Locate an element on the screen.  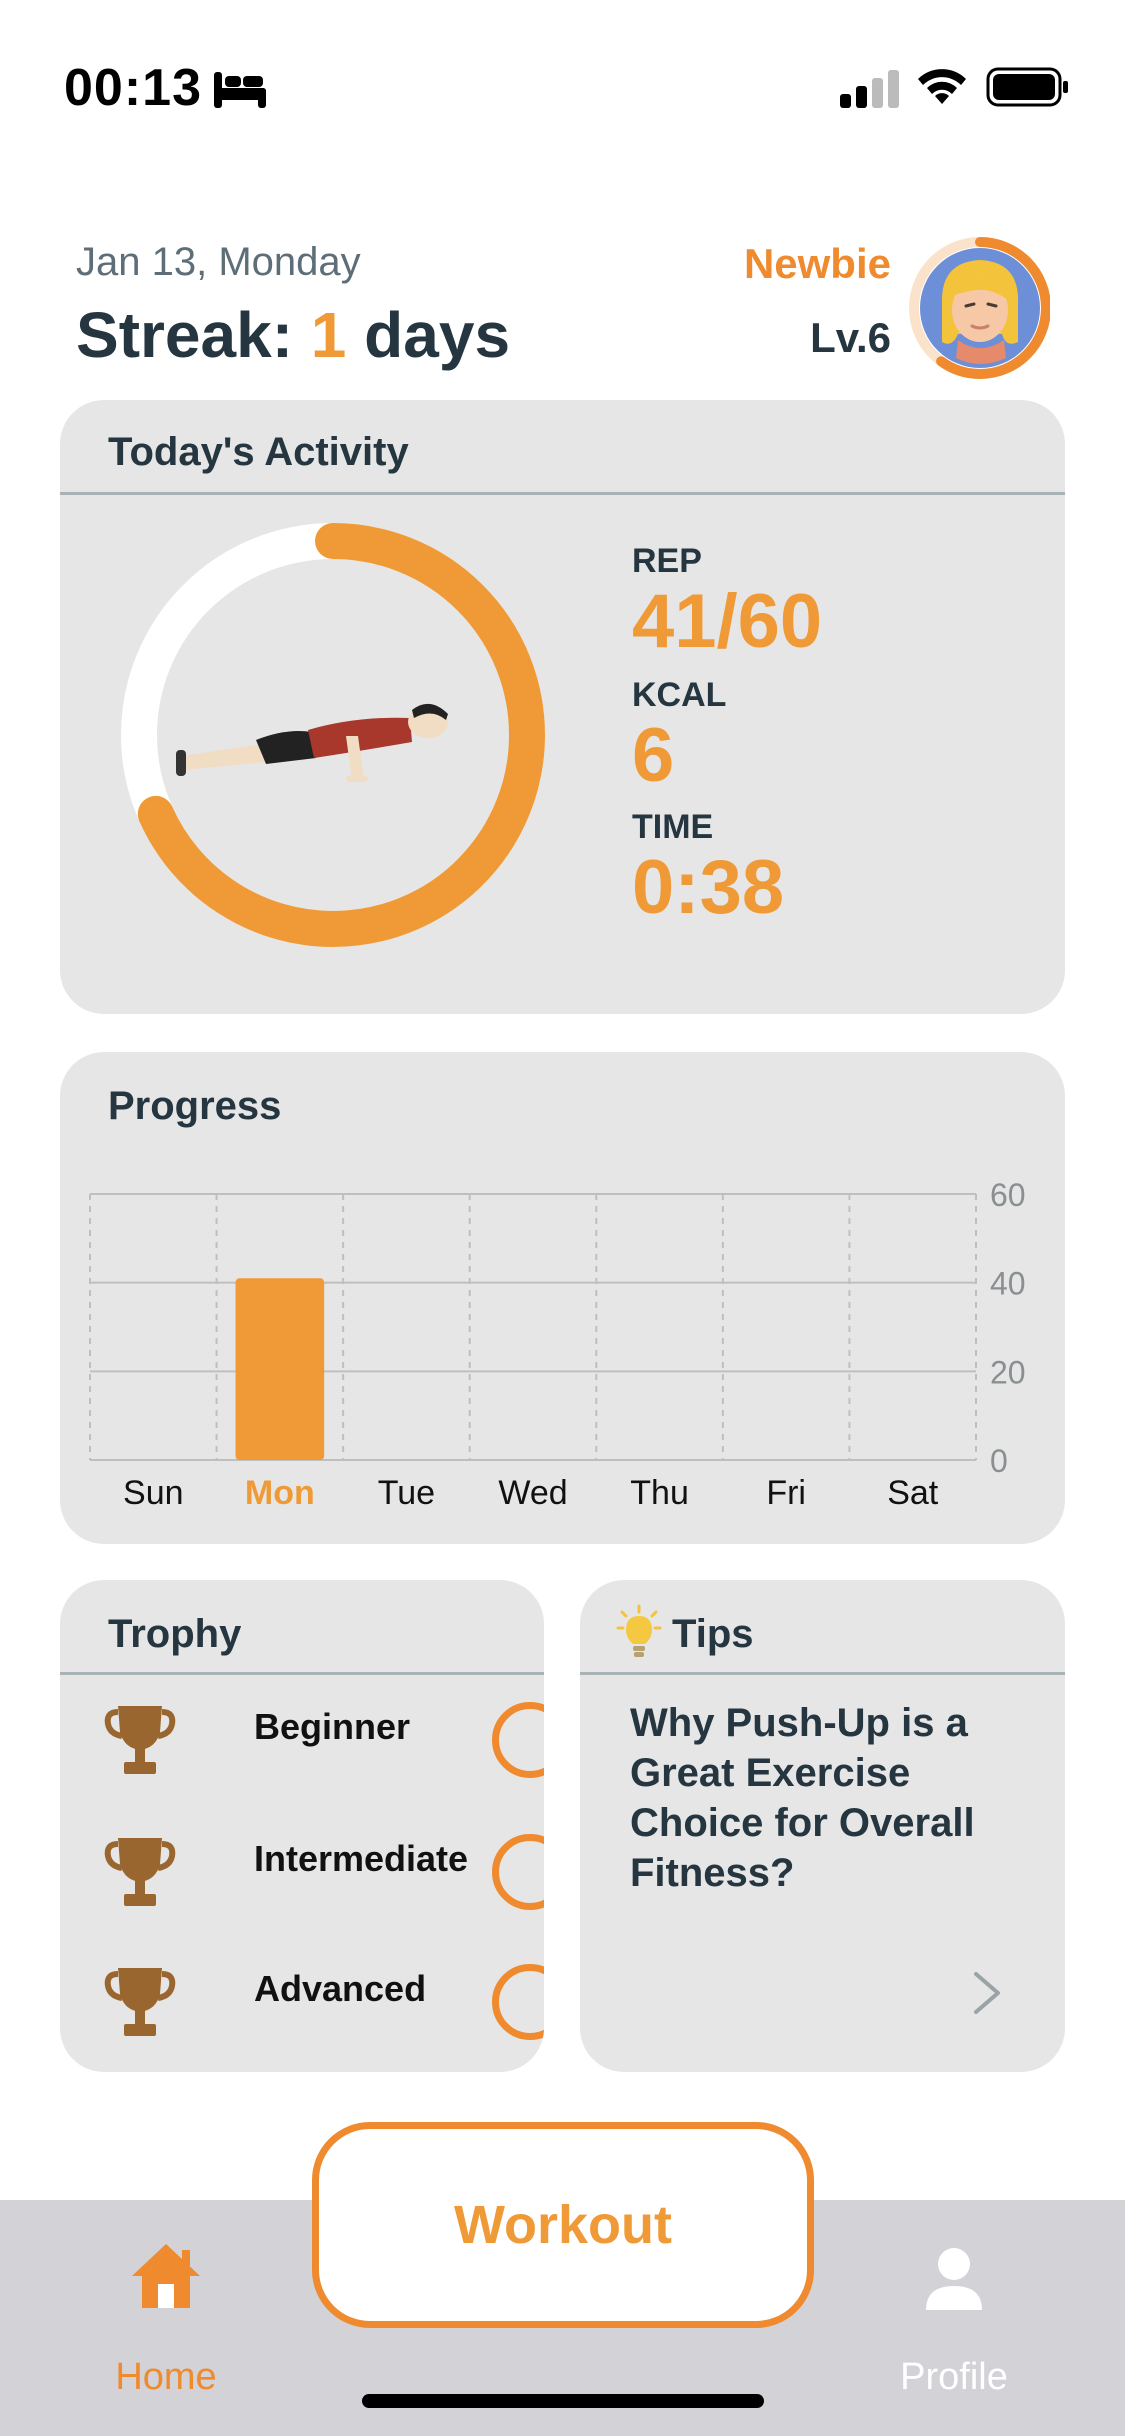
activity-title: Today's Activity is located at coordinates (258, 452).